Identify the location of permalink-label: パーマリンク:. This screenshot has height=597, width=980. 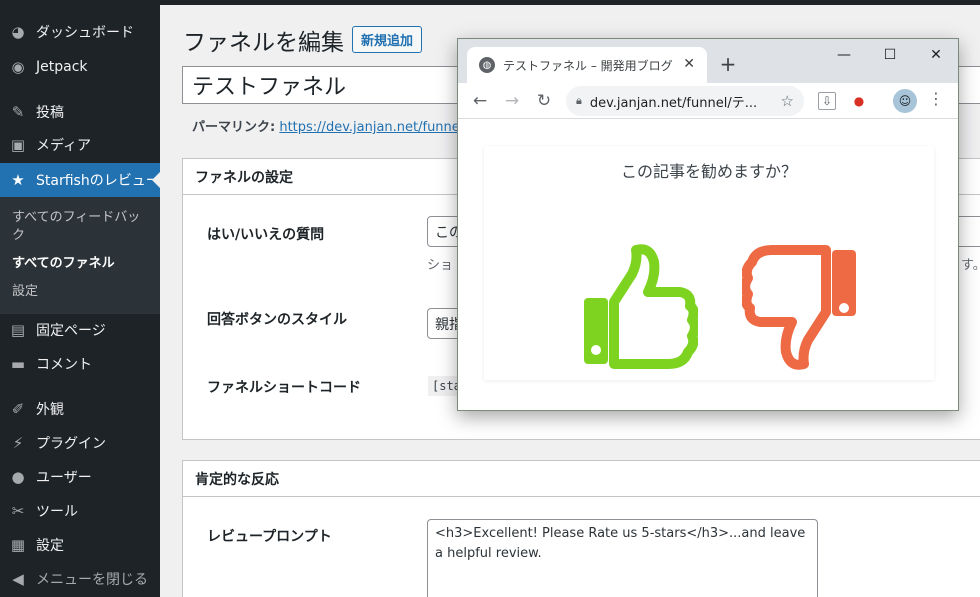
(234, 127).